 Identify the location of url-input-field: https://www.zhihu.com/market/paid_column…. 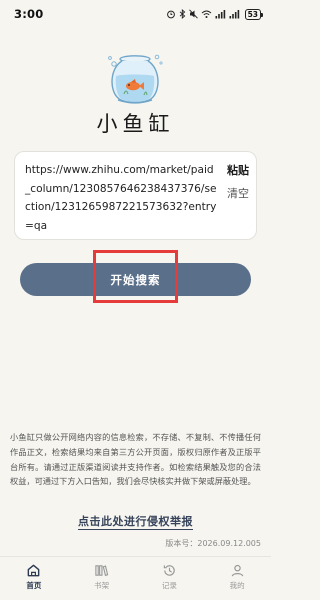
(121, 198).